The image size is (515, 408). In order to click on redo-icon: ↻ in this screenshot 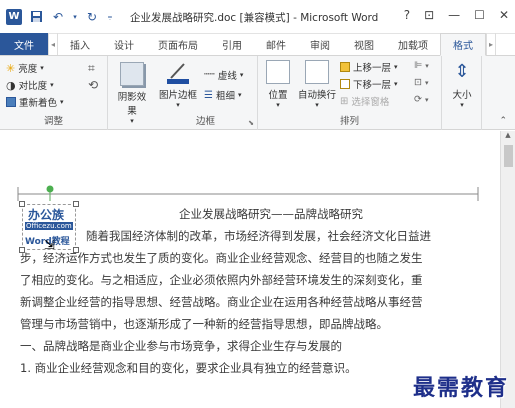, I will do `click(92, 17)`.